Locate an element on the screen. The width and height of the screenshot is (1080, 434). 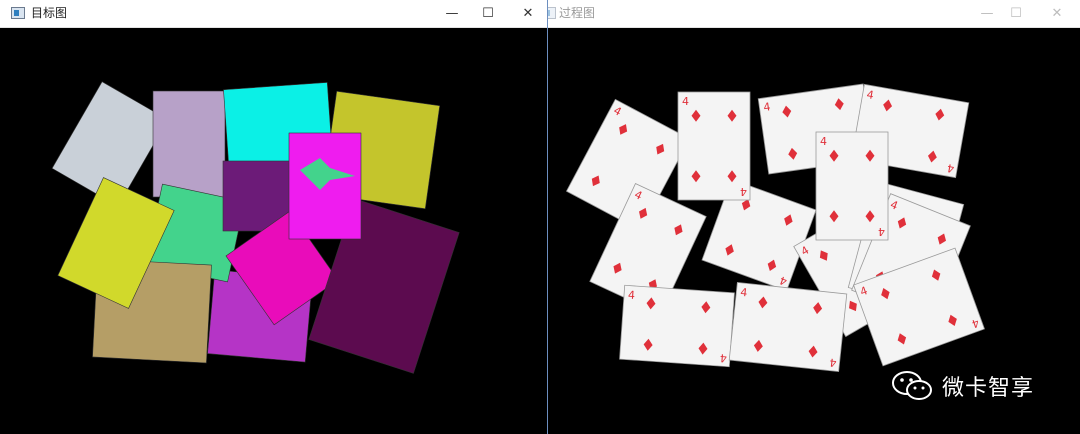
watermark: 微卡智享 is located at coordinates (962, 386).